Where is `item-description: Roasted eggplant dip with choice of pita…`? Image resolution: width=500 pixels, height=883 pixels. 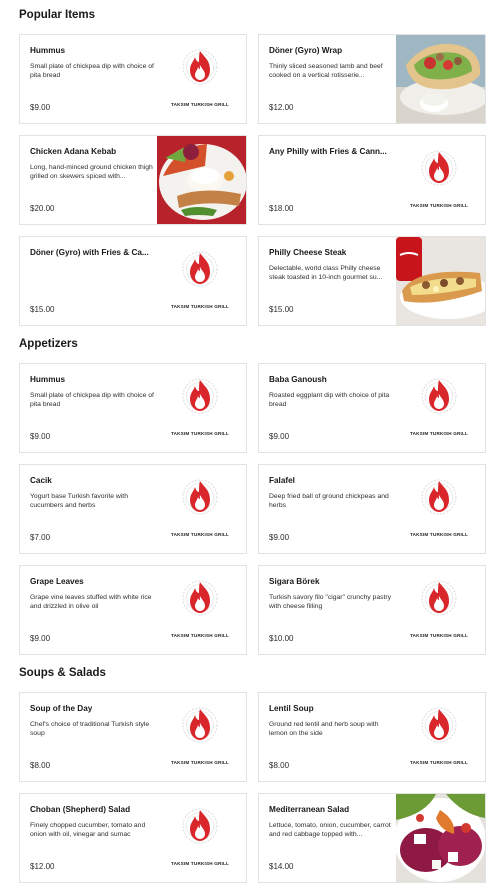 item-description: Roasted eggplant dip with choice of pita… is located at coordinates (329, 400).